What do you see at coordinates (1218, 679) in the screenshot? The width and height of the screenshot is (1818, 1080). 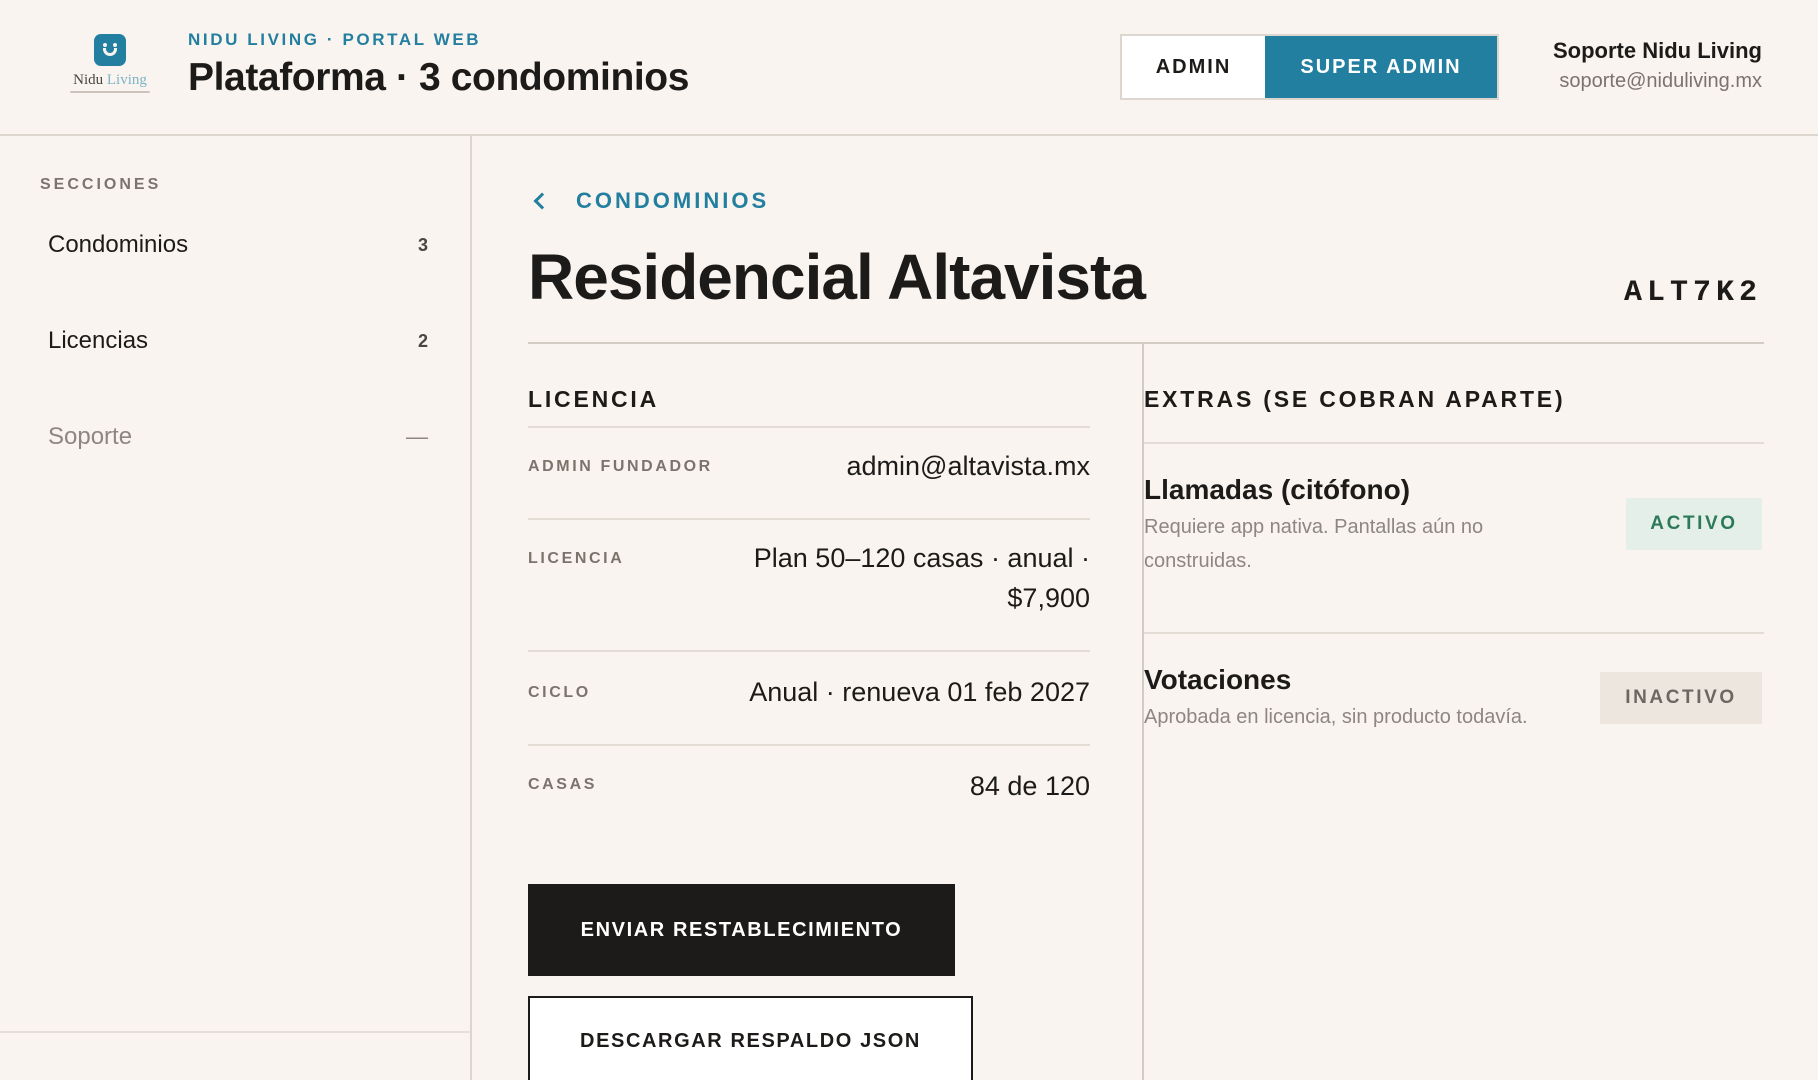 I see `extra-name: Votaciones` at bounding box center [1218, 679].